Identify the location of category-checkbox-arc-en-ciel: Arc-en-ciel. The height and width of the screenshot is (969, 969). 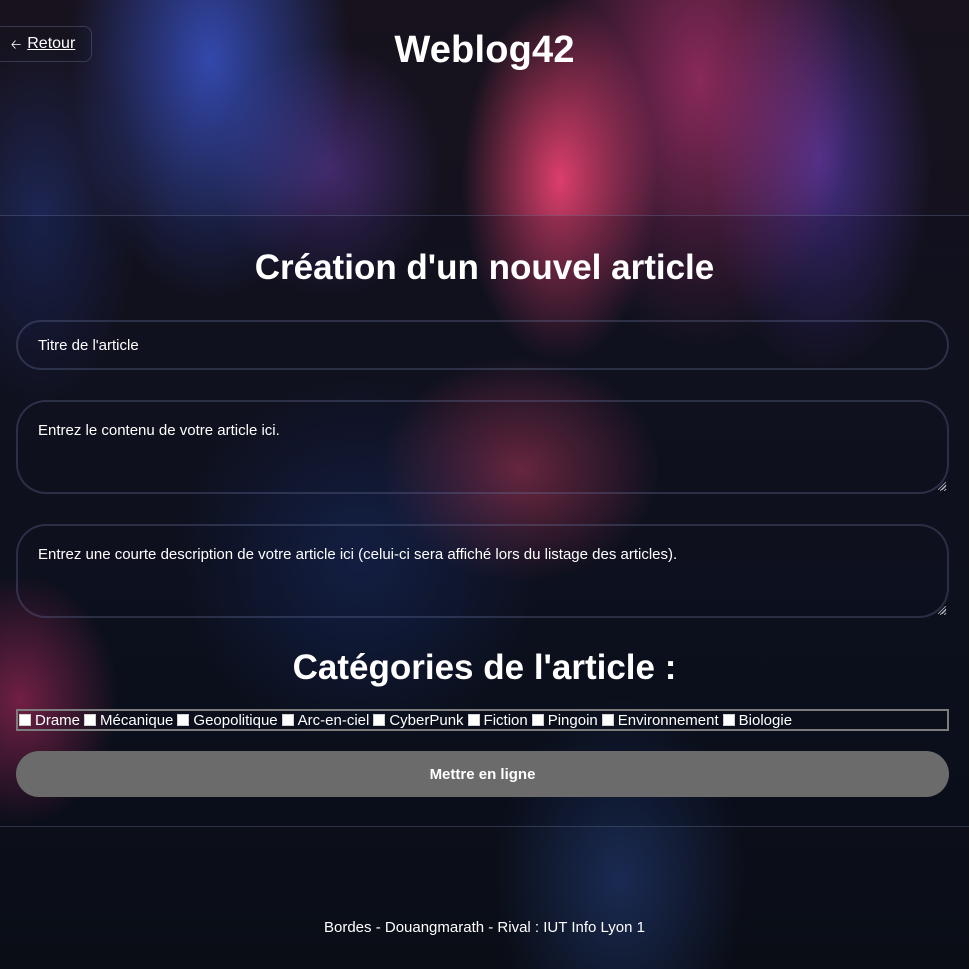
(325, 720).